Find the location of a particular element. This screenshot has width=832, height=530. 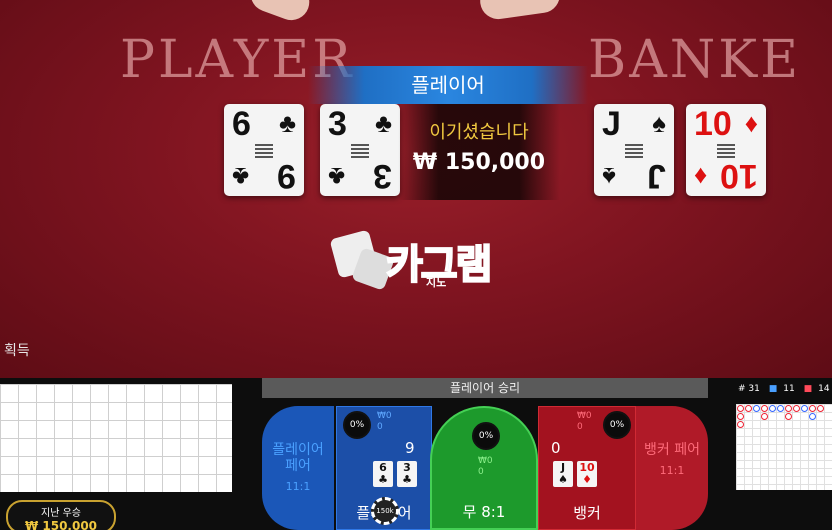

scoreboard-header: # 31 ■ 11 ■ 14 is located at coordinates (785, 389).